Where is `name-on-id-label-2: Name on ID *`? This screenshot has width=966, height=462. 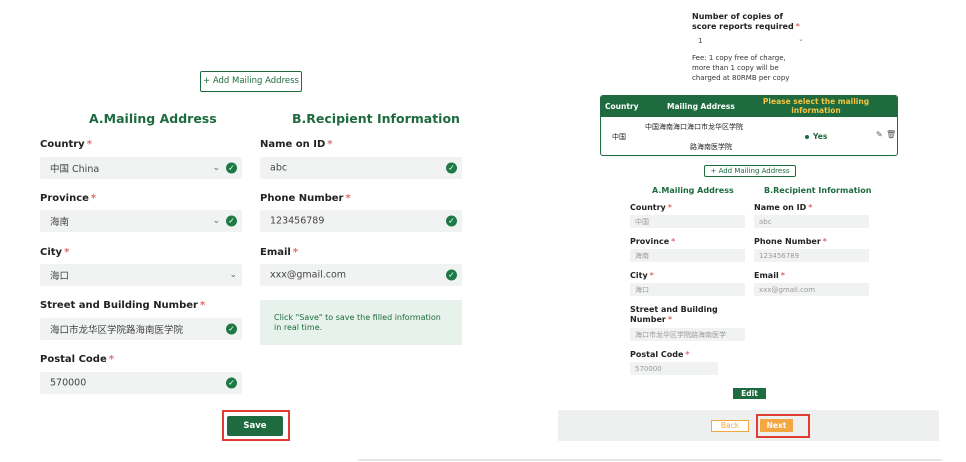 name-on-id-label-2: Name on ID * is located at coordinates (783, 207).